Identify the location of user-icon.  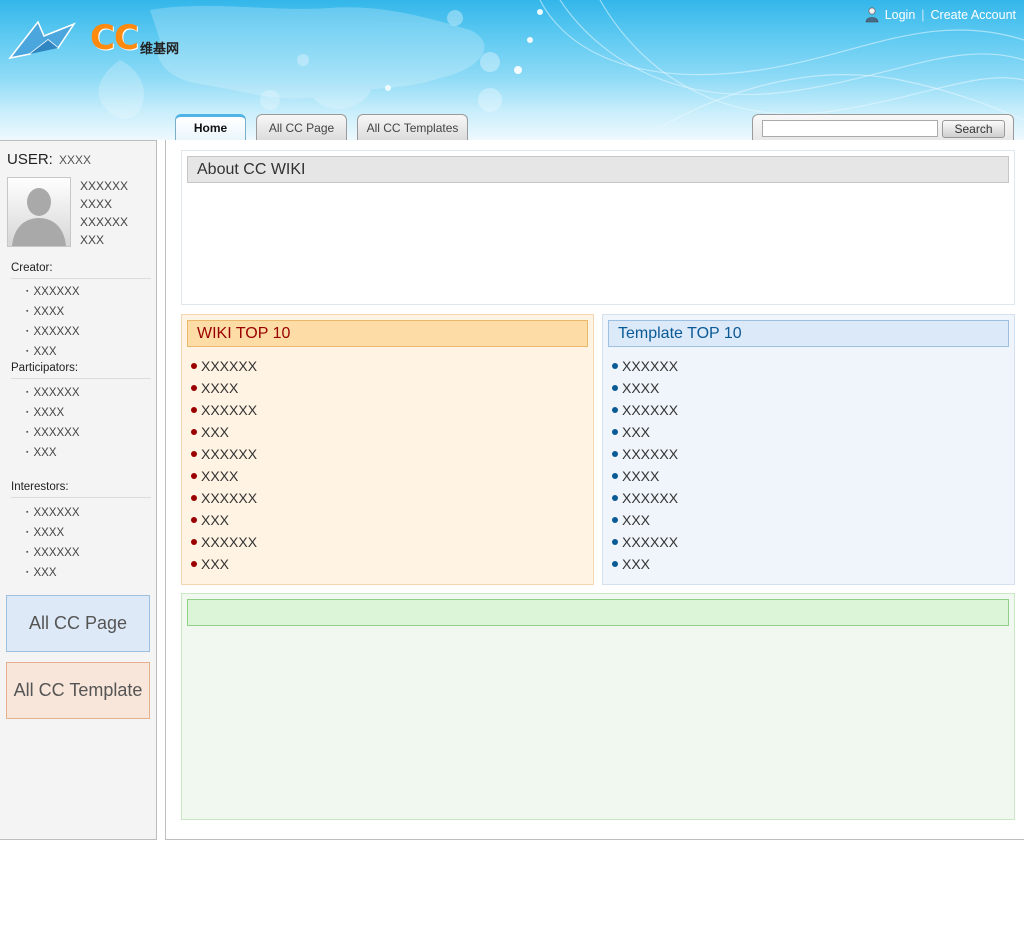
(871, 15).